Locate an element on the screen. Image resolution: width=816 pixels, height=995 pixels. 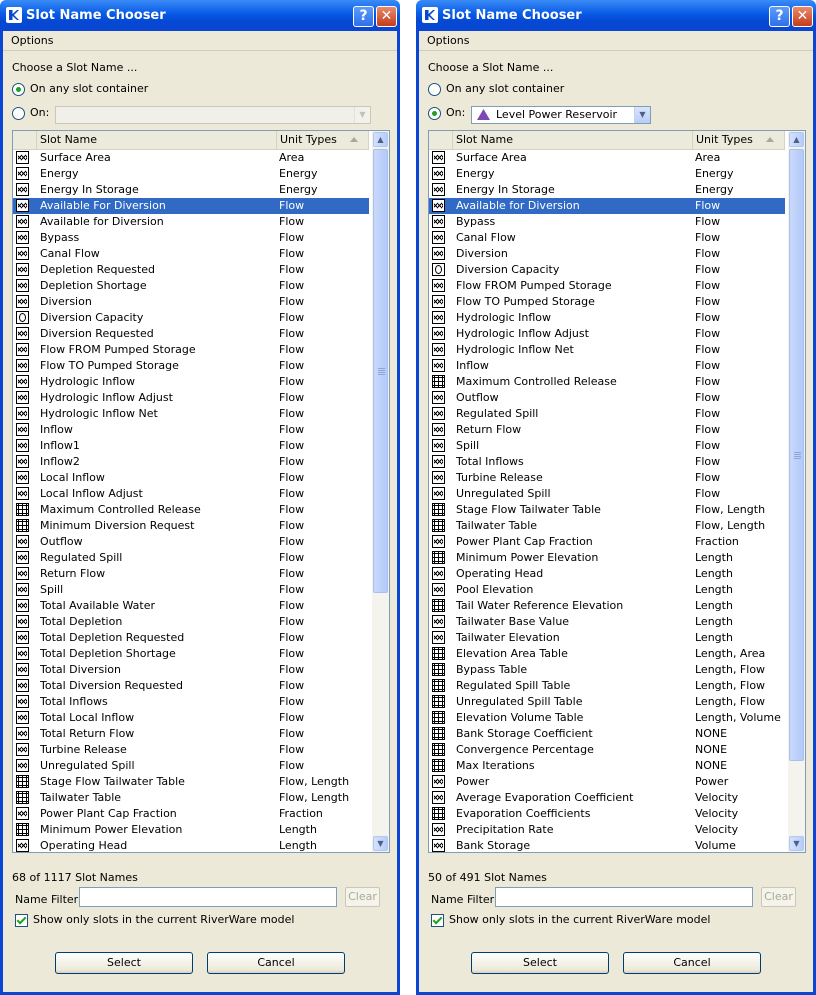
table-row: Operating Head Length is located at coordinates (191, 845).